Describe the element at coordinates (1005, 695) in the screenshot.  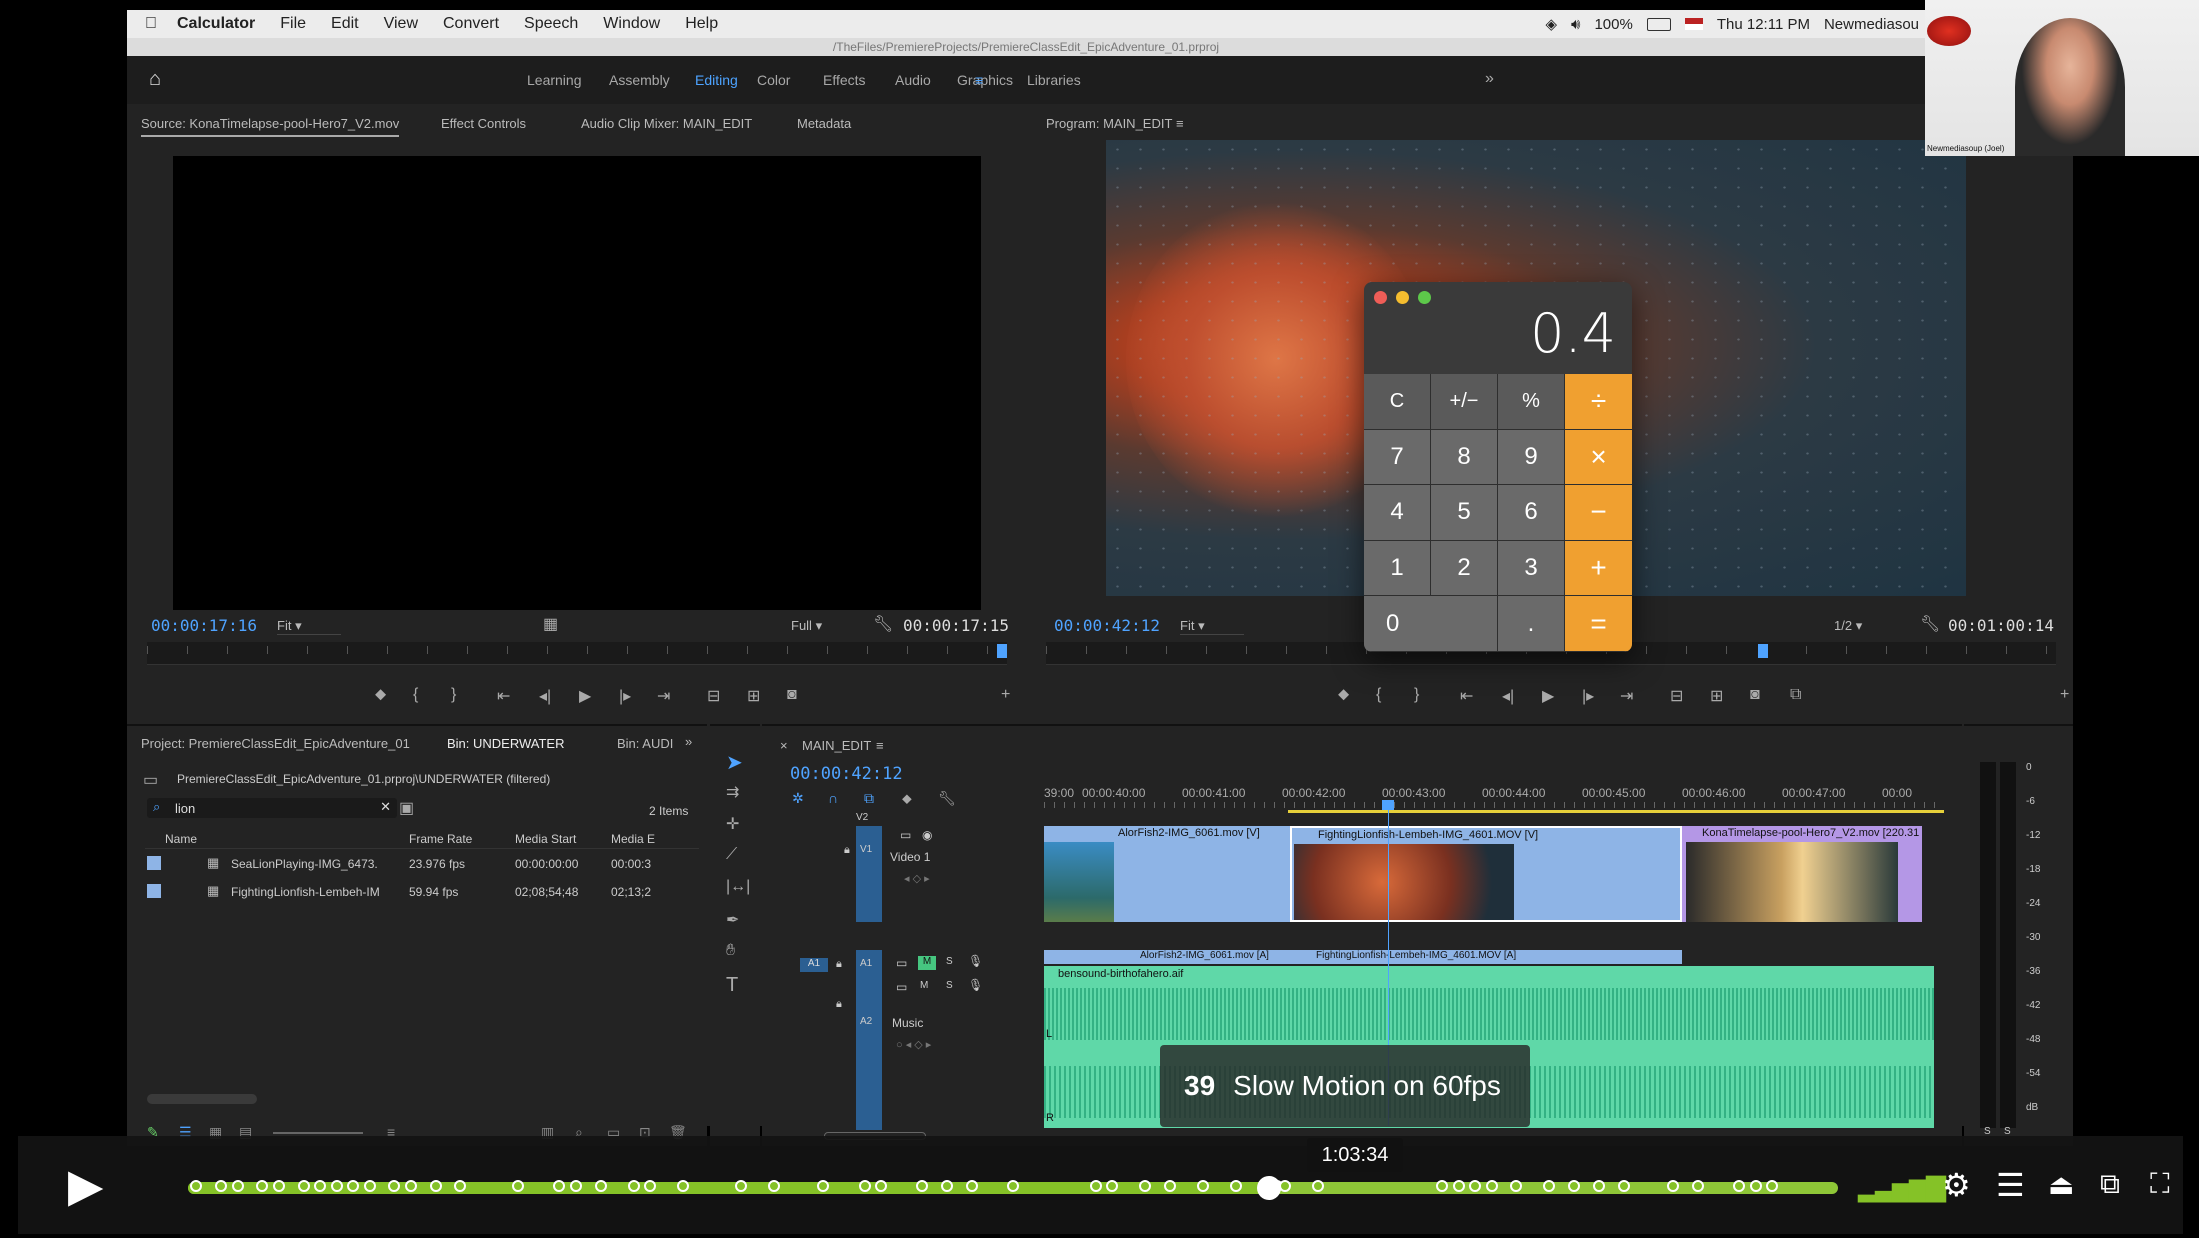
I see `add-button-icon: +` at that location.